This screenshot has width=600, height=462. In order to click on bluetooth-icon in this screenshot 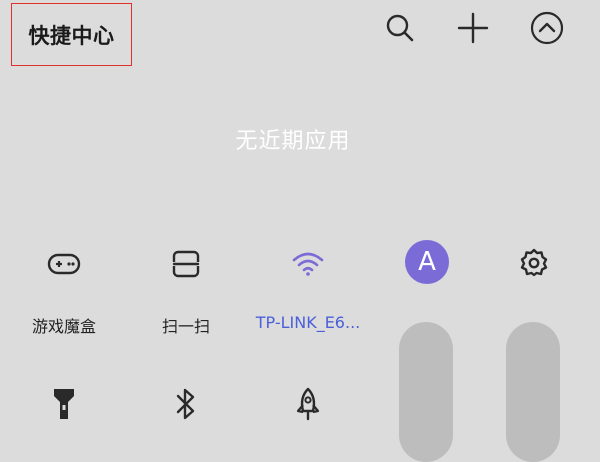, I will do `click(186, 404)`.